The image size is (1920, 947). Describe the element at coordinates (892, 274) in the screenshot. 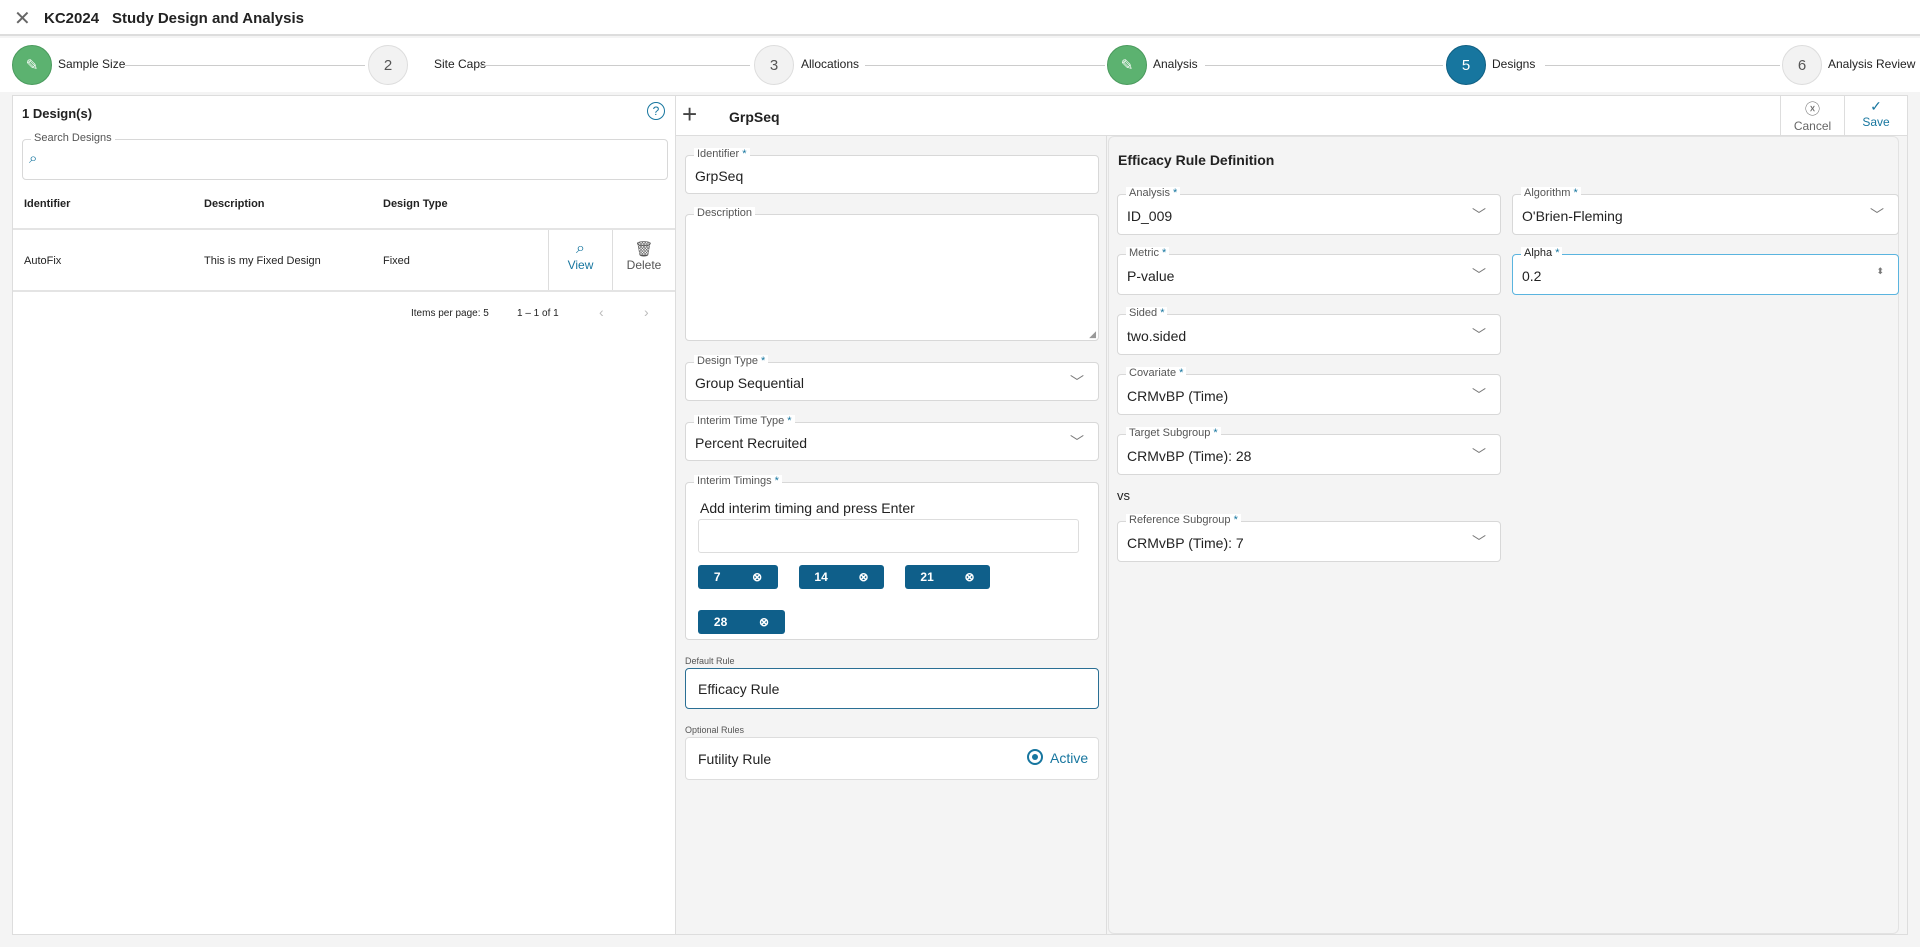

I see `description-field: Description ◢` at that location.